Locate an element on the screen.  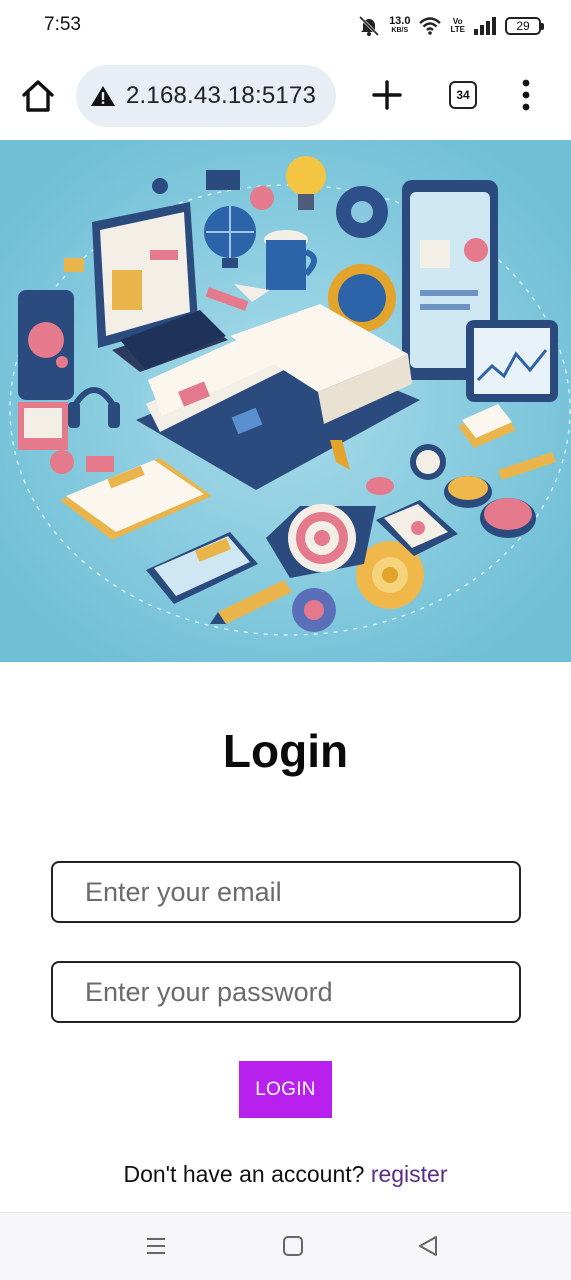
net-speed-unit: KB/S is located at coordinates (400, 30).